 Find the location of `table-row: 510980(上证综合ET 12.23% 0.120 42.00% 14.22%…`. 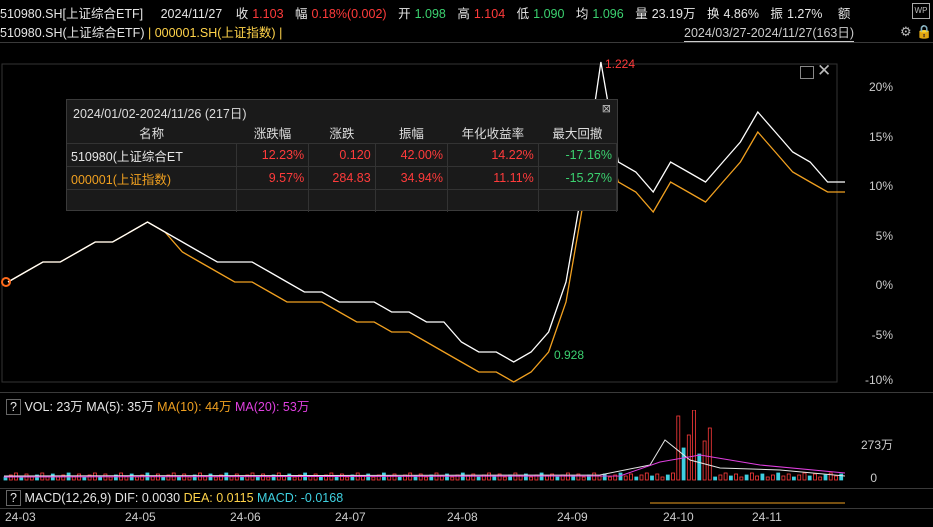

table-row: 510980(上证综合ET 12.23% 0.120 42.00% 14.22%… is located at coordinates (342, 155).